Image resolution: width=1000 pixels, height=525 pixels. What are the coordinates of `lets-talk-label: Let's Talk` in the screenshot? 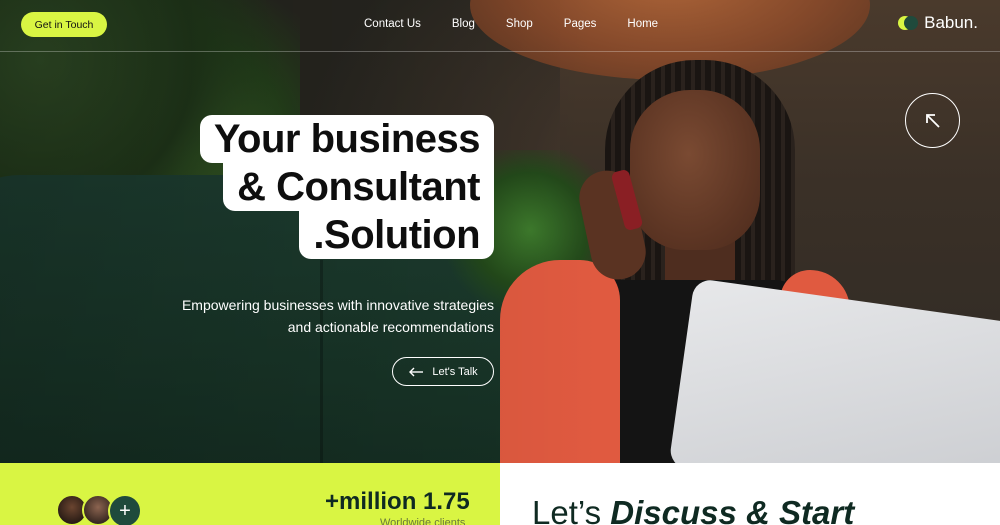 It's located at (455, 371).